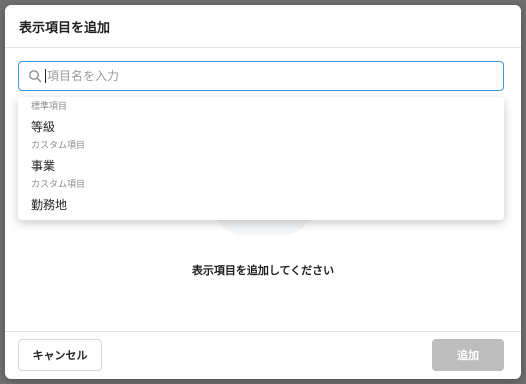 This screenshot has height=384, width=526. Describe the element at coordinates (261, 127) in the screenshot. I see `option-grade: 等級` at that location.